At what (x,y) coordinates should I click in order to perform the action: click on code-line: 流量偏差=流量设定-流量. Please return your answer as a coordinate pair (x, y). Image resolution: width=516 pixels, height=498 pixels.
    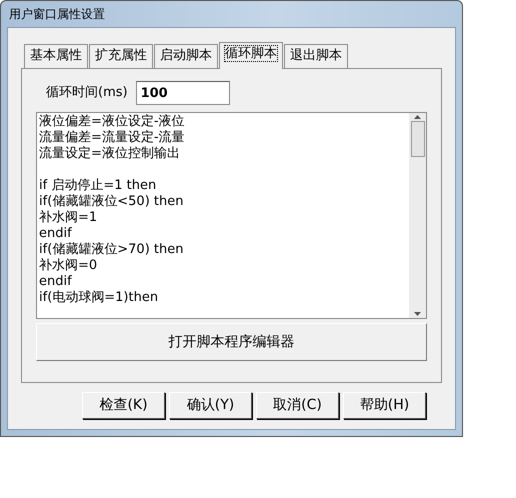
    Looking at the image, I should click on (112, 138).